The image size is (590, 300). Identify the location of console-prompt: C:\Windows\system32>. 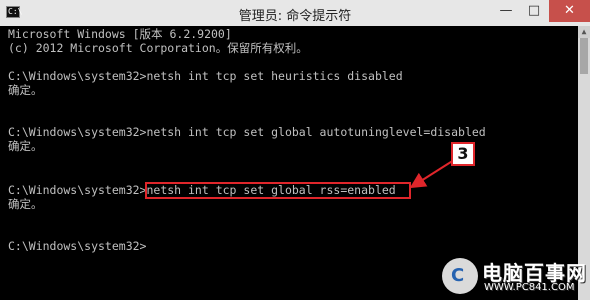
(77, 246).